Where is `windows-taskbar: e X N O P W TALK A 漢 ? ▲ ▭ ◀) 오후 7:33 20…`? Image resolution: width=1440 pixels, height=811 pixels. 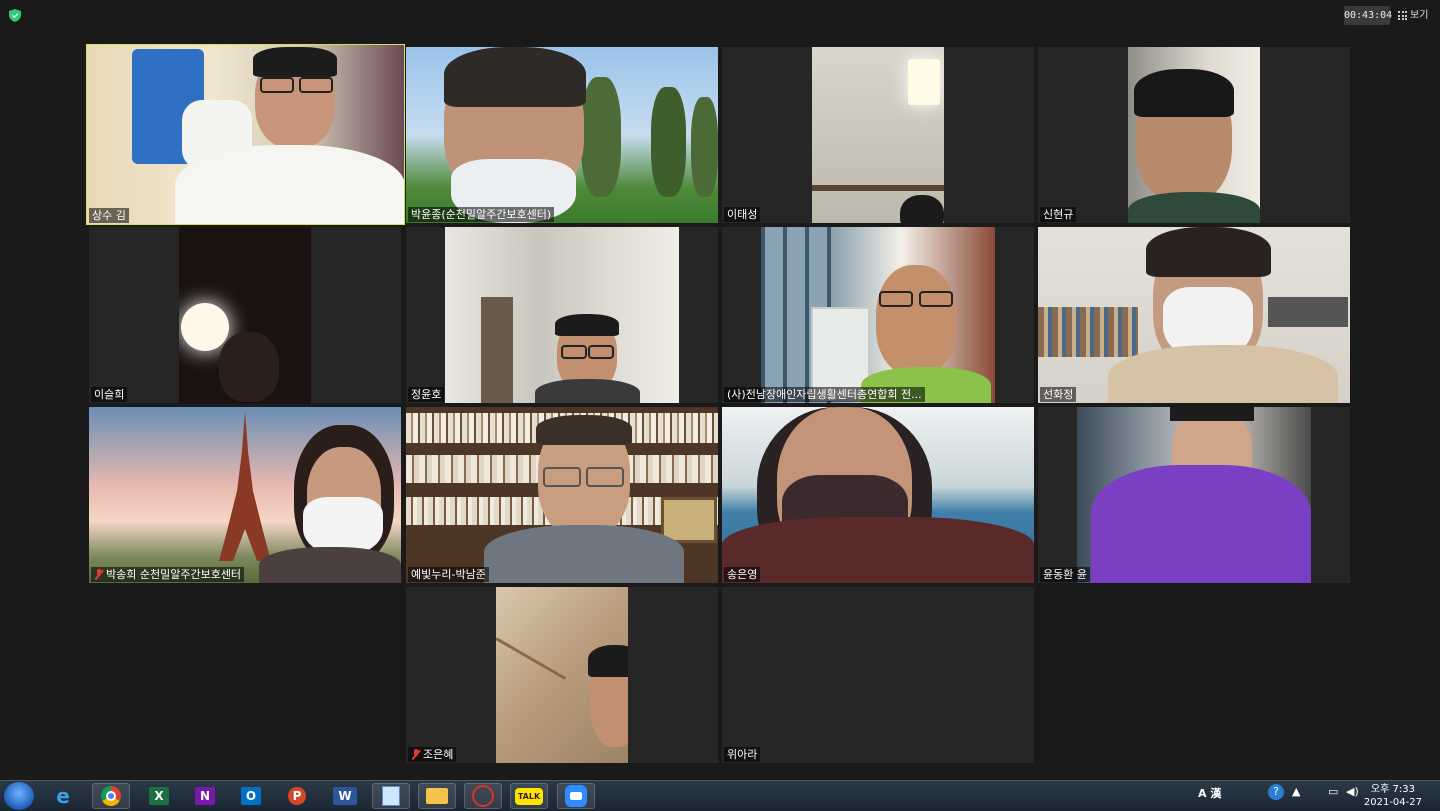
windows-taskbar: e X N O P W TALK A 漢 ? ▲ ▭ ◀) 오후 7:33 20… is located at coordinates (720, 795).